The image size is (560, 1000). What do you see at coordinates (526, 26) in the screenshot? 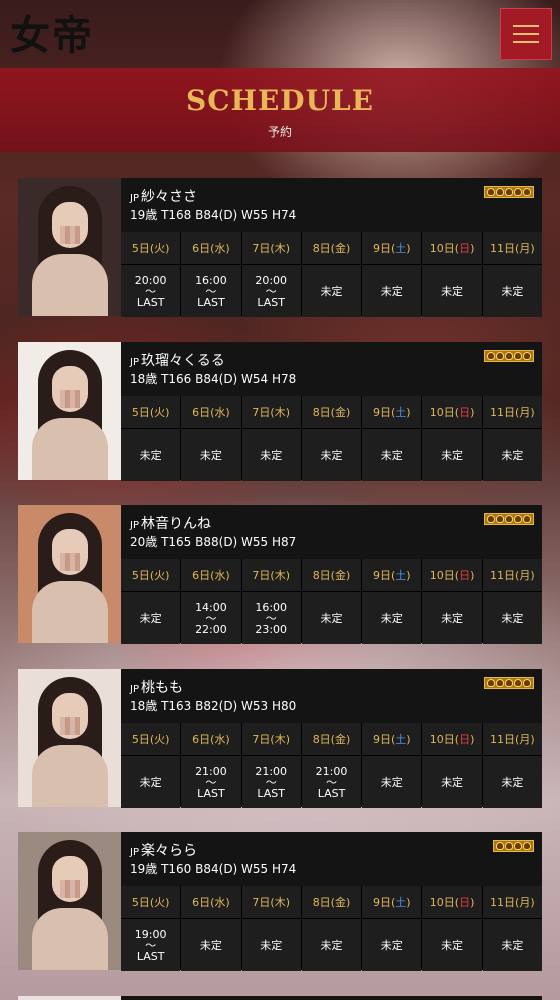
I see `hamburger-icon` at bounding box center [526, 26].